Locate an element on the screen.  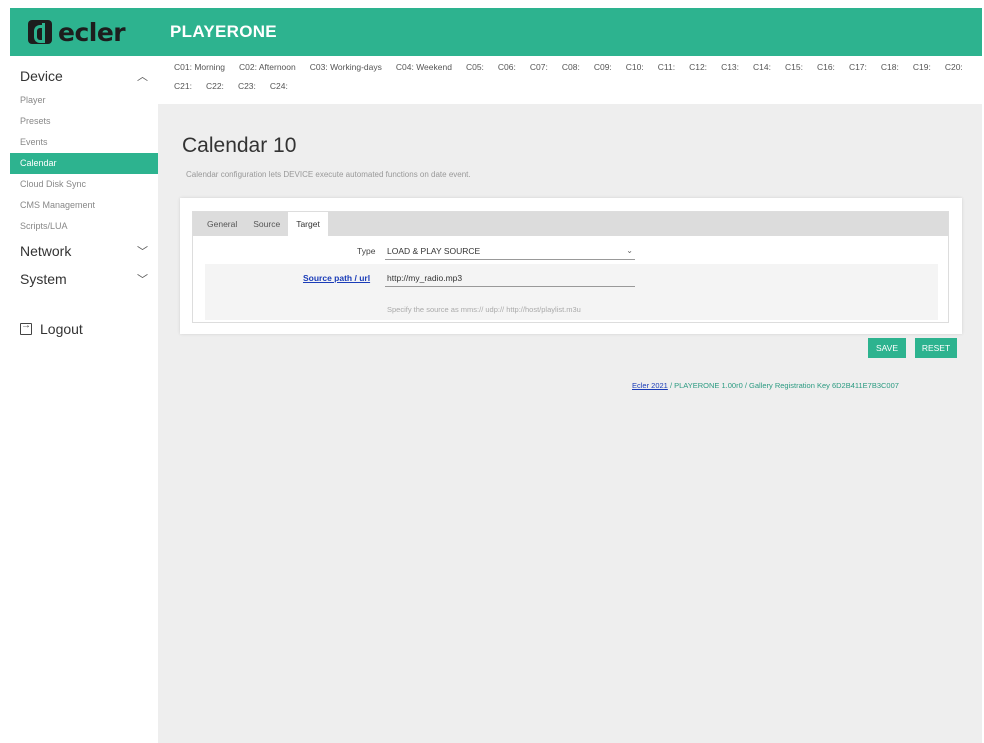
tab-target: Target is located at coordinates (308, 224).